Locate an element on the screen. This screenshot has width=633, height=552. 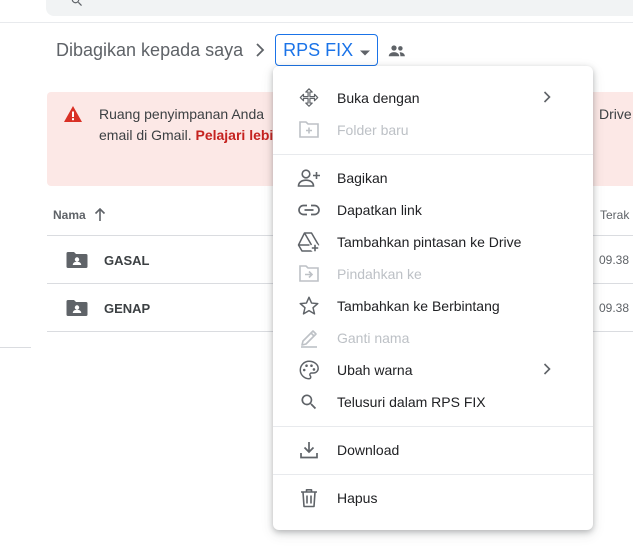
menu-item-label: Tambahkan pintasan ke Drive is located at coordinates (429, 242).